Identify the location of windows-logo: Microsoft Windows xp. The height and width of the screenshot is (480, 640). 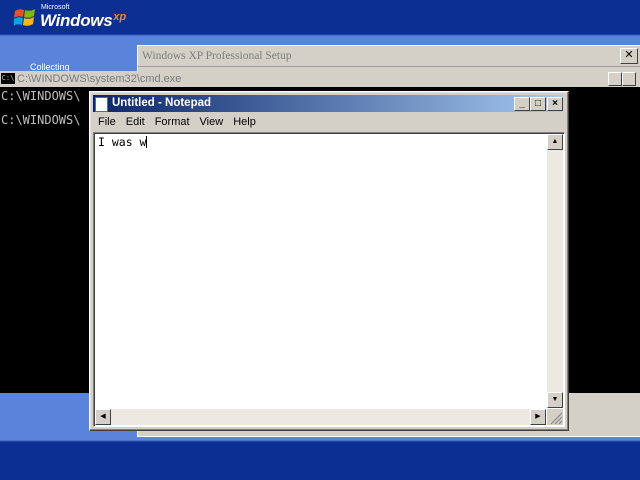
(70, 17).